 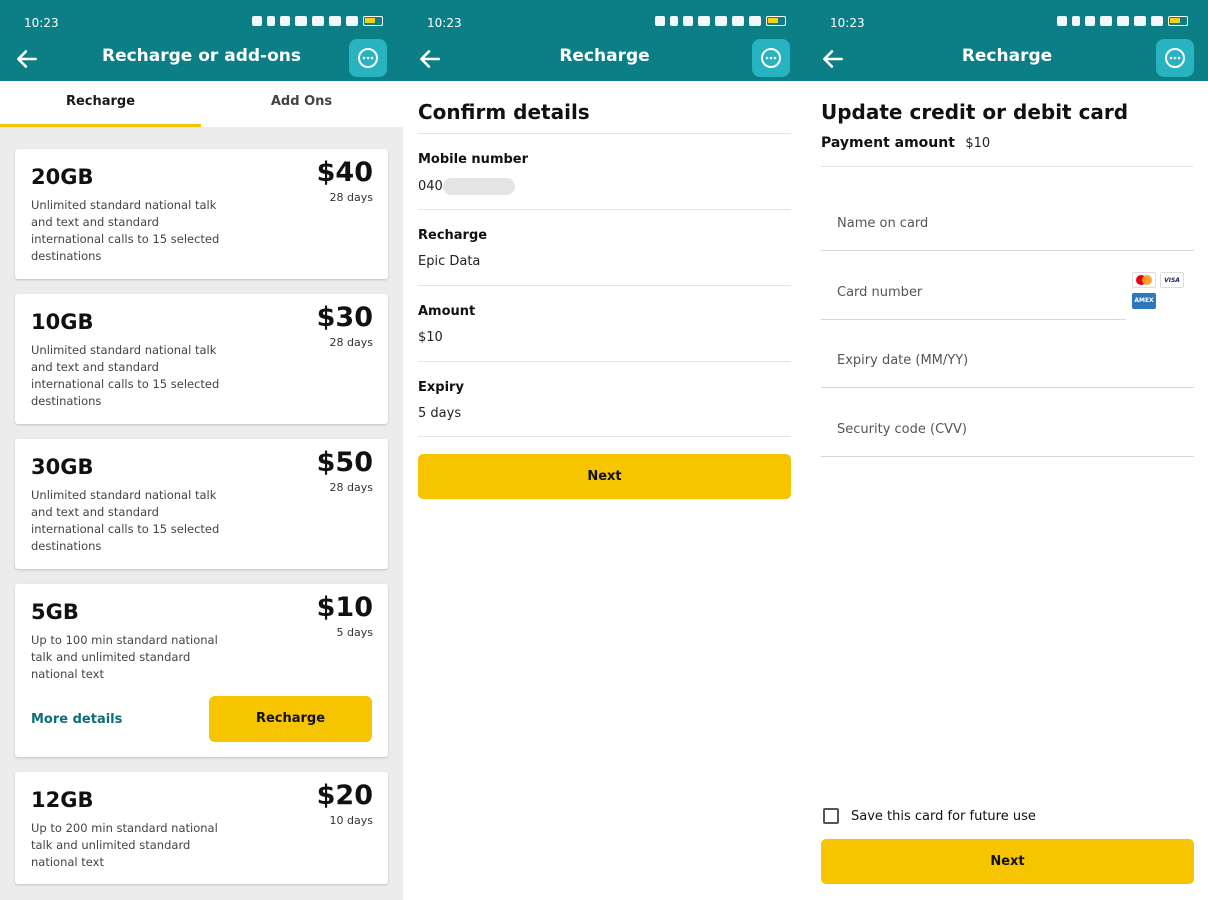 I want to click on page-title: Recharge or add-ons, so click(x=201, y=56).